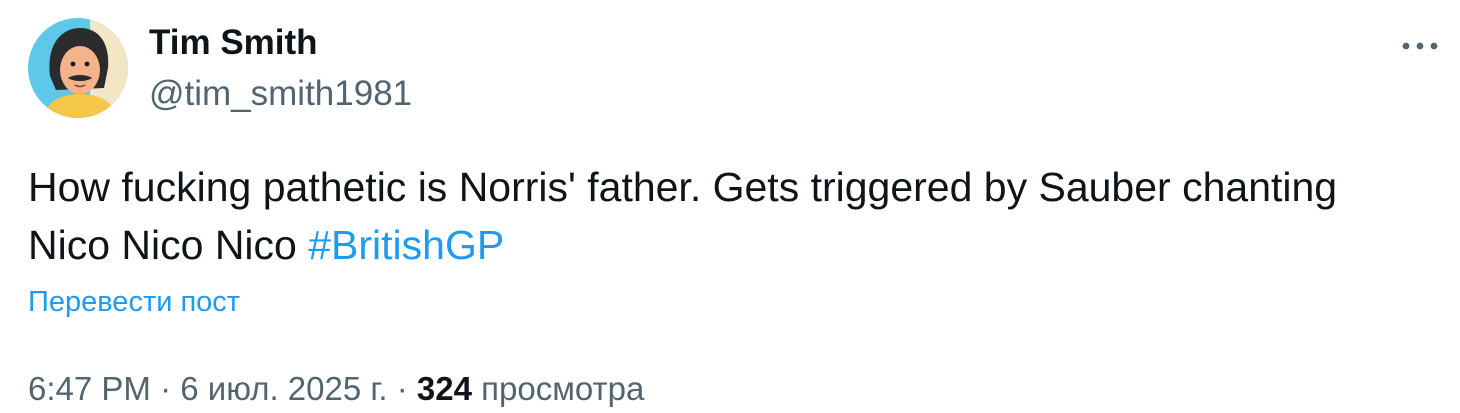 Image resolution: width=1460 pixels, height=413 pixels. I want to click on more-horizontal-icon, so click(1420, 46).